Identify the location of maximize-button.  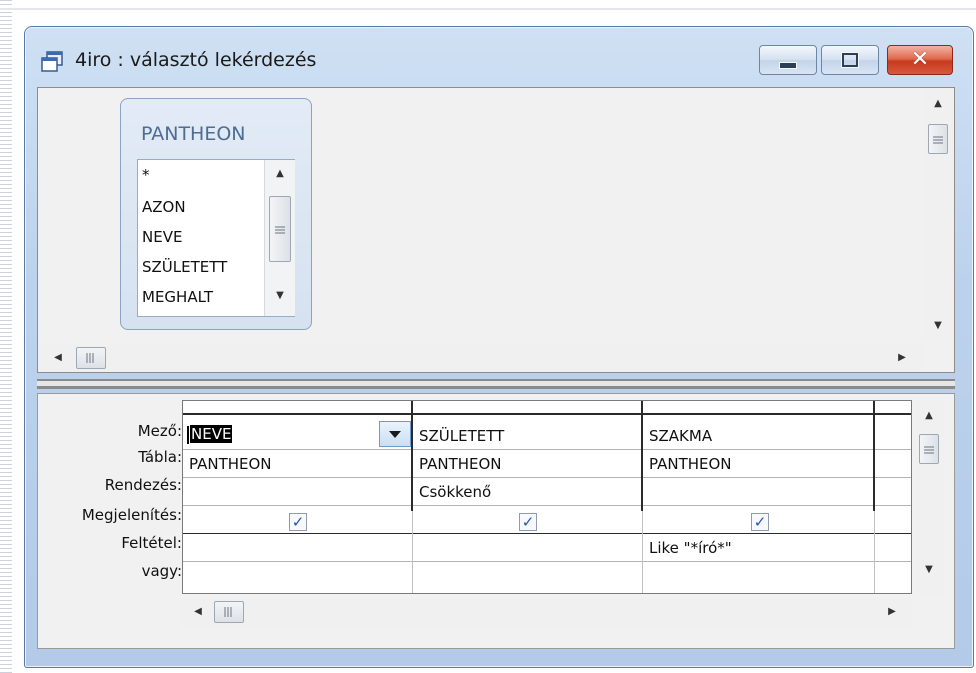
(850, 60).